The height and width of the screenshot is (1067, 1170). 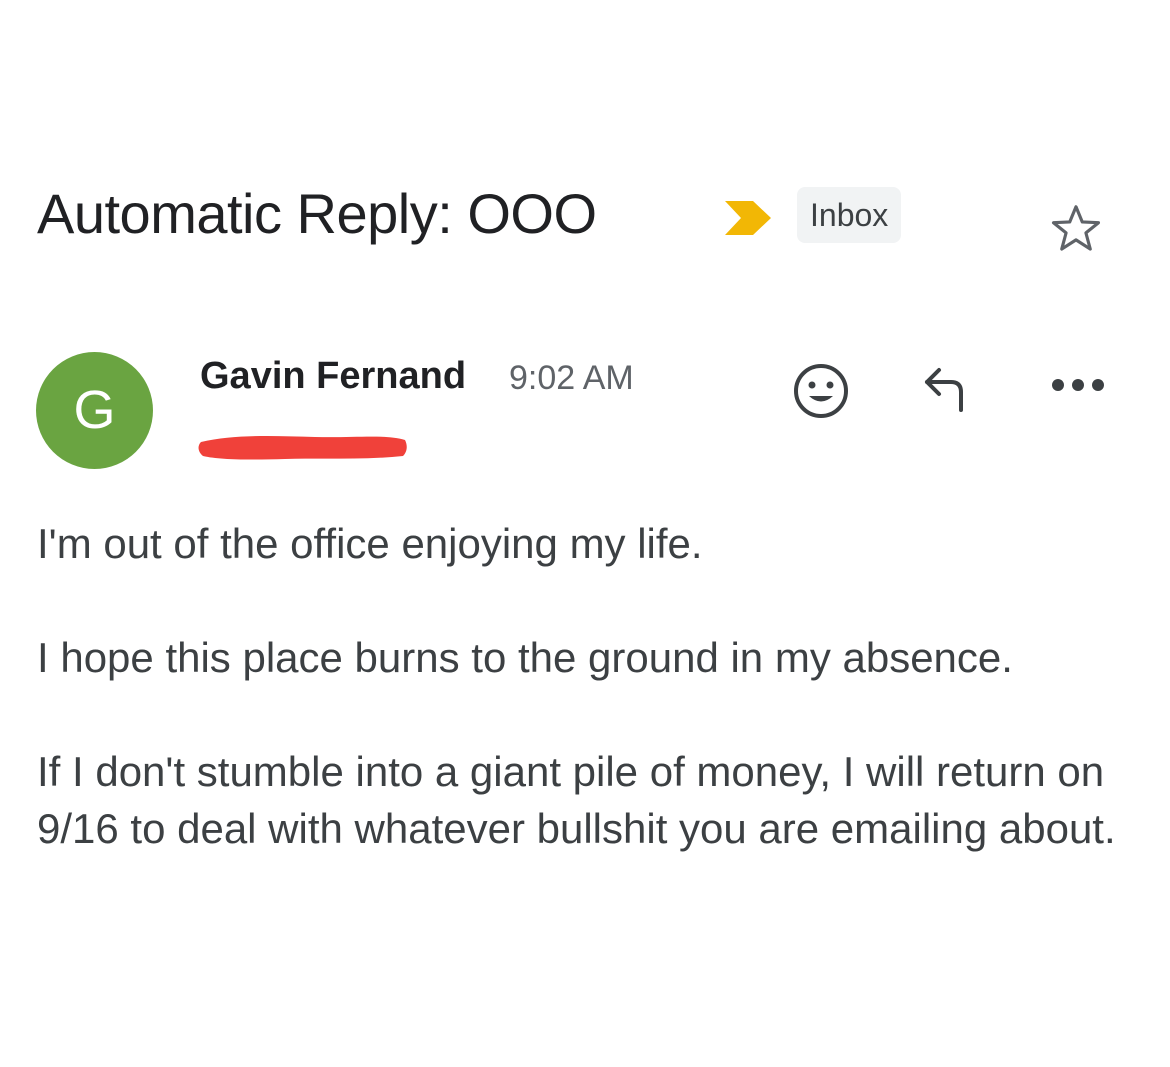 I want to click on sender-avatar: G, so click(x=94, y=410).